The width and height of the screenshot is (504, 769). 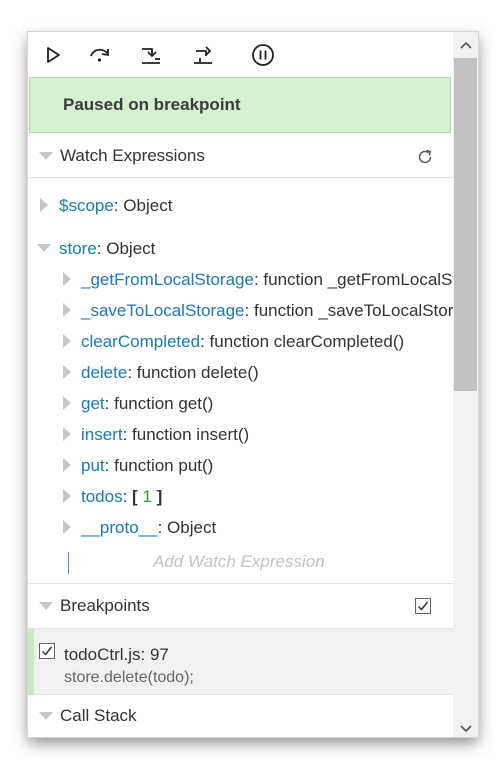 What do you see at coordinates (465, 224) in the screenshot?
I see `scrollbar-thumb` at bounding box center [465, 224].